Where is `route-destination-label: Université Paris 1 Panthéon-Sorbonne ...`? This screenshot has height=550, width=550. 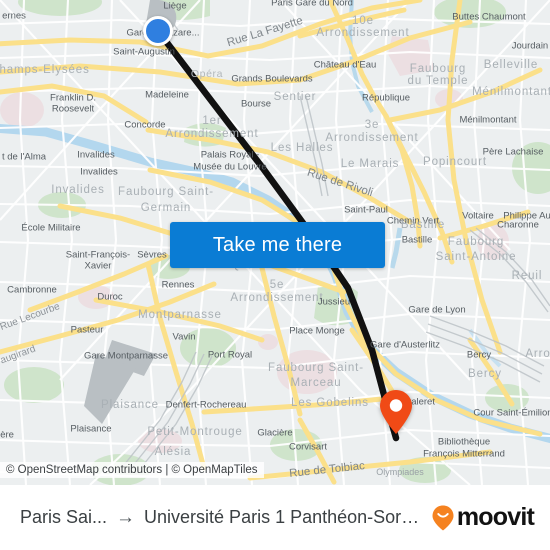
route-destination-label: Université Paris 1 Panthéon-Sorbonne ... is located at coordinates (283, 517).